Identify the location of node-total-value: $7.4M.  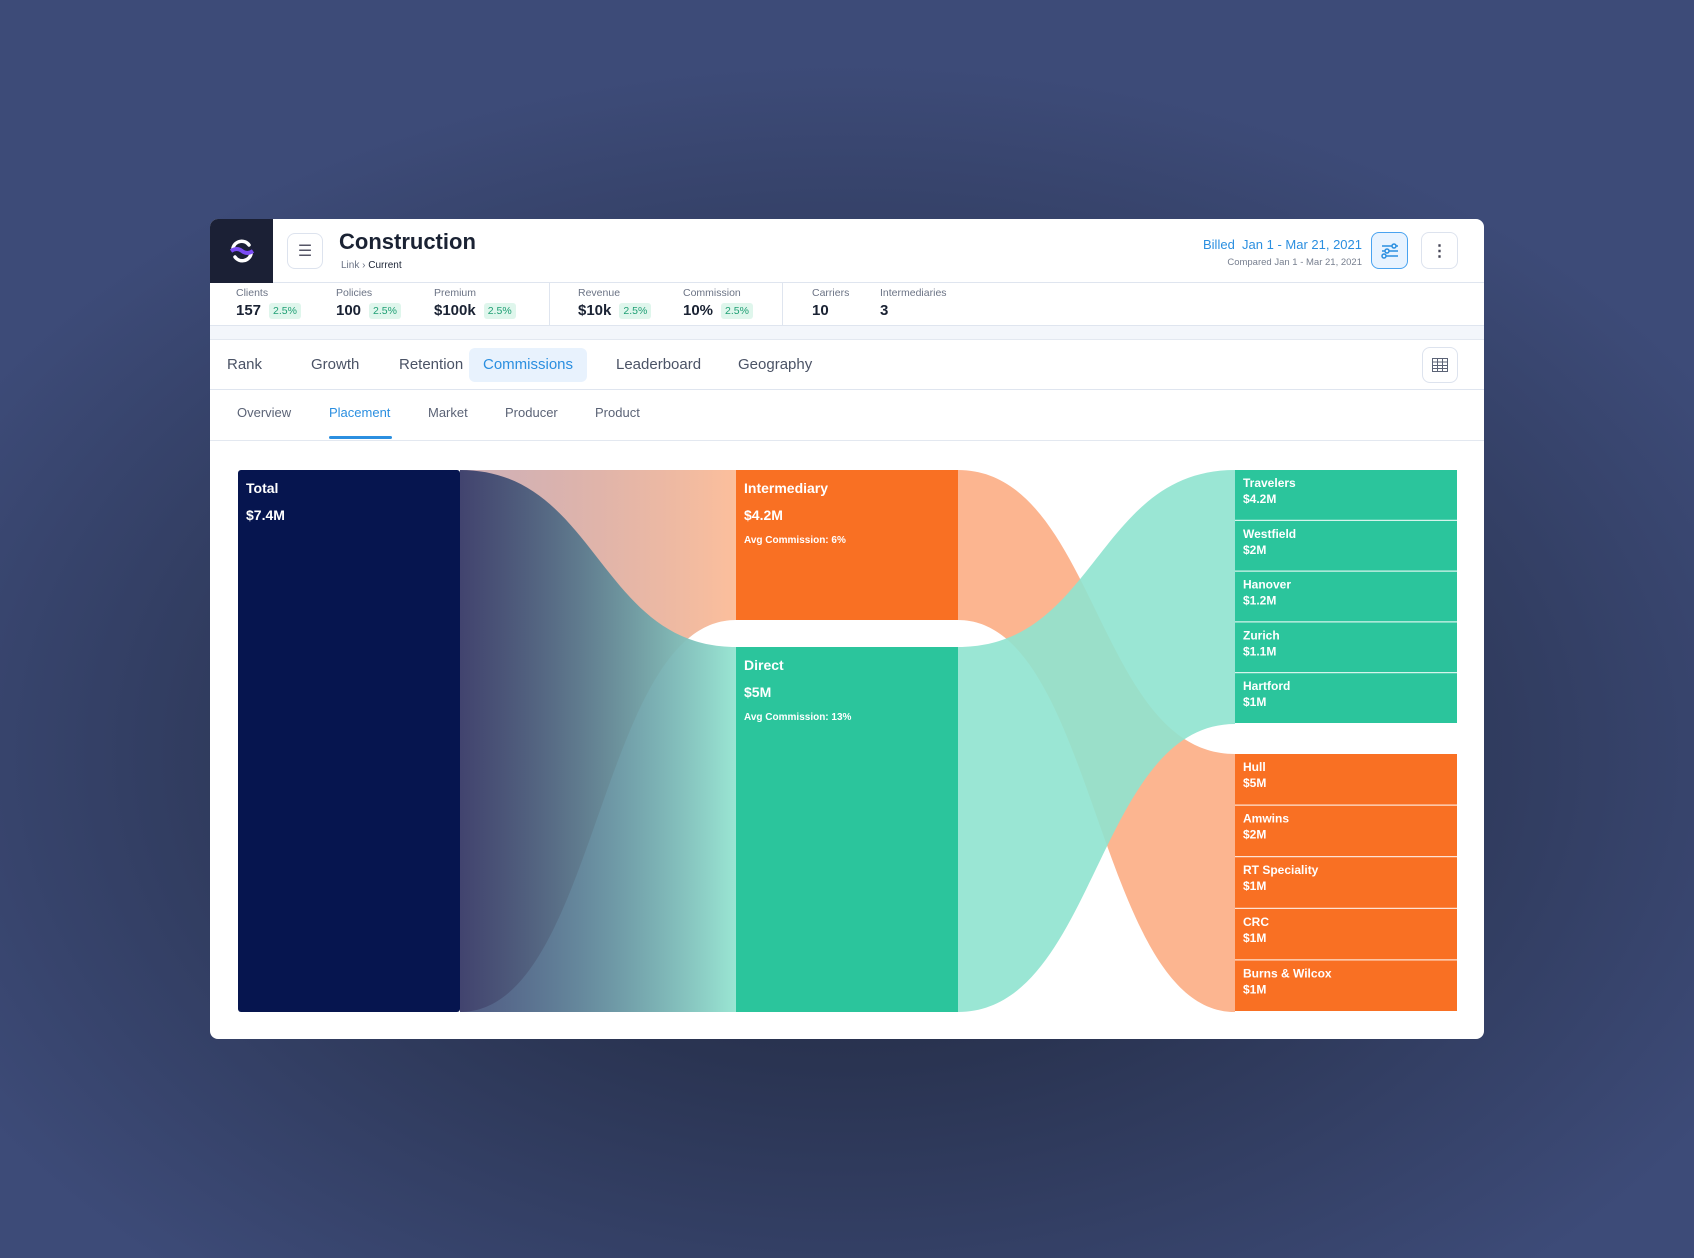
(265, 515).